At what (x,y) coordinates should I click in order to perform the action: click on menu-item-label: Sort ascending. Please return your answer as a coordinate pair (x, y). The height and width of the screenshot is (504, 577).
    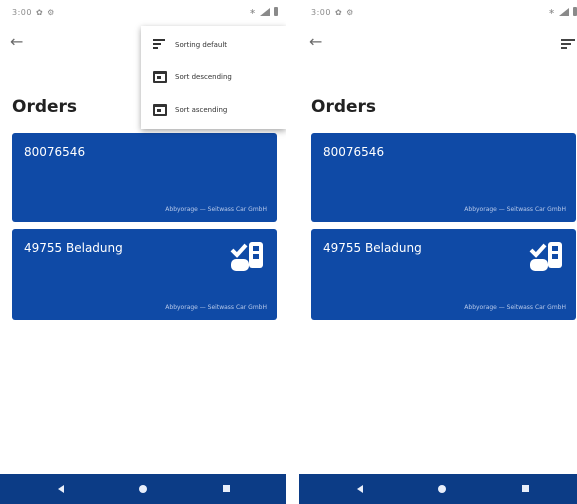
    Looking at the image, I should click on (201, 110).